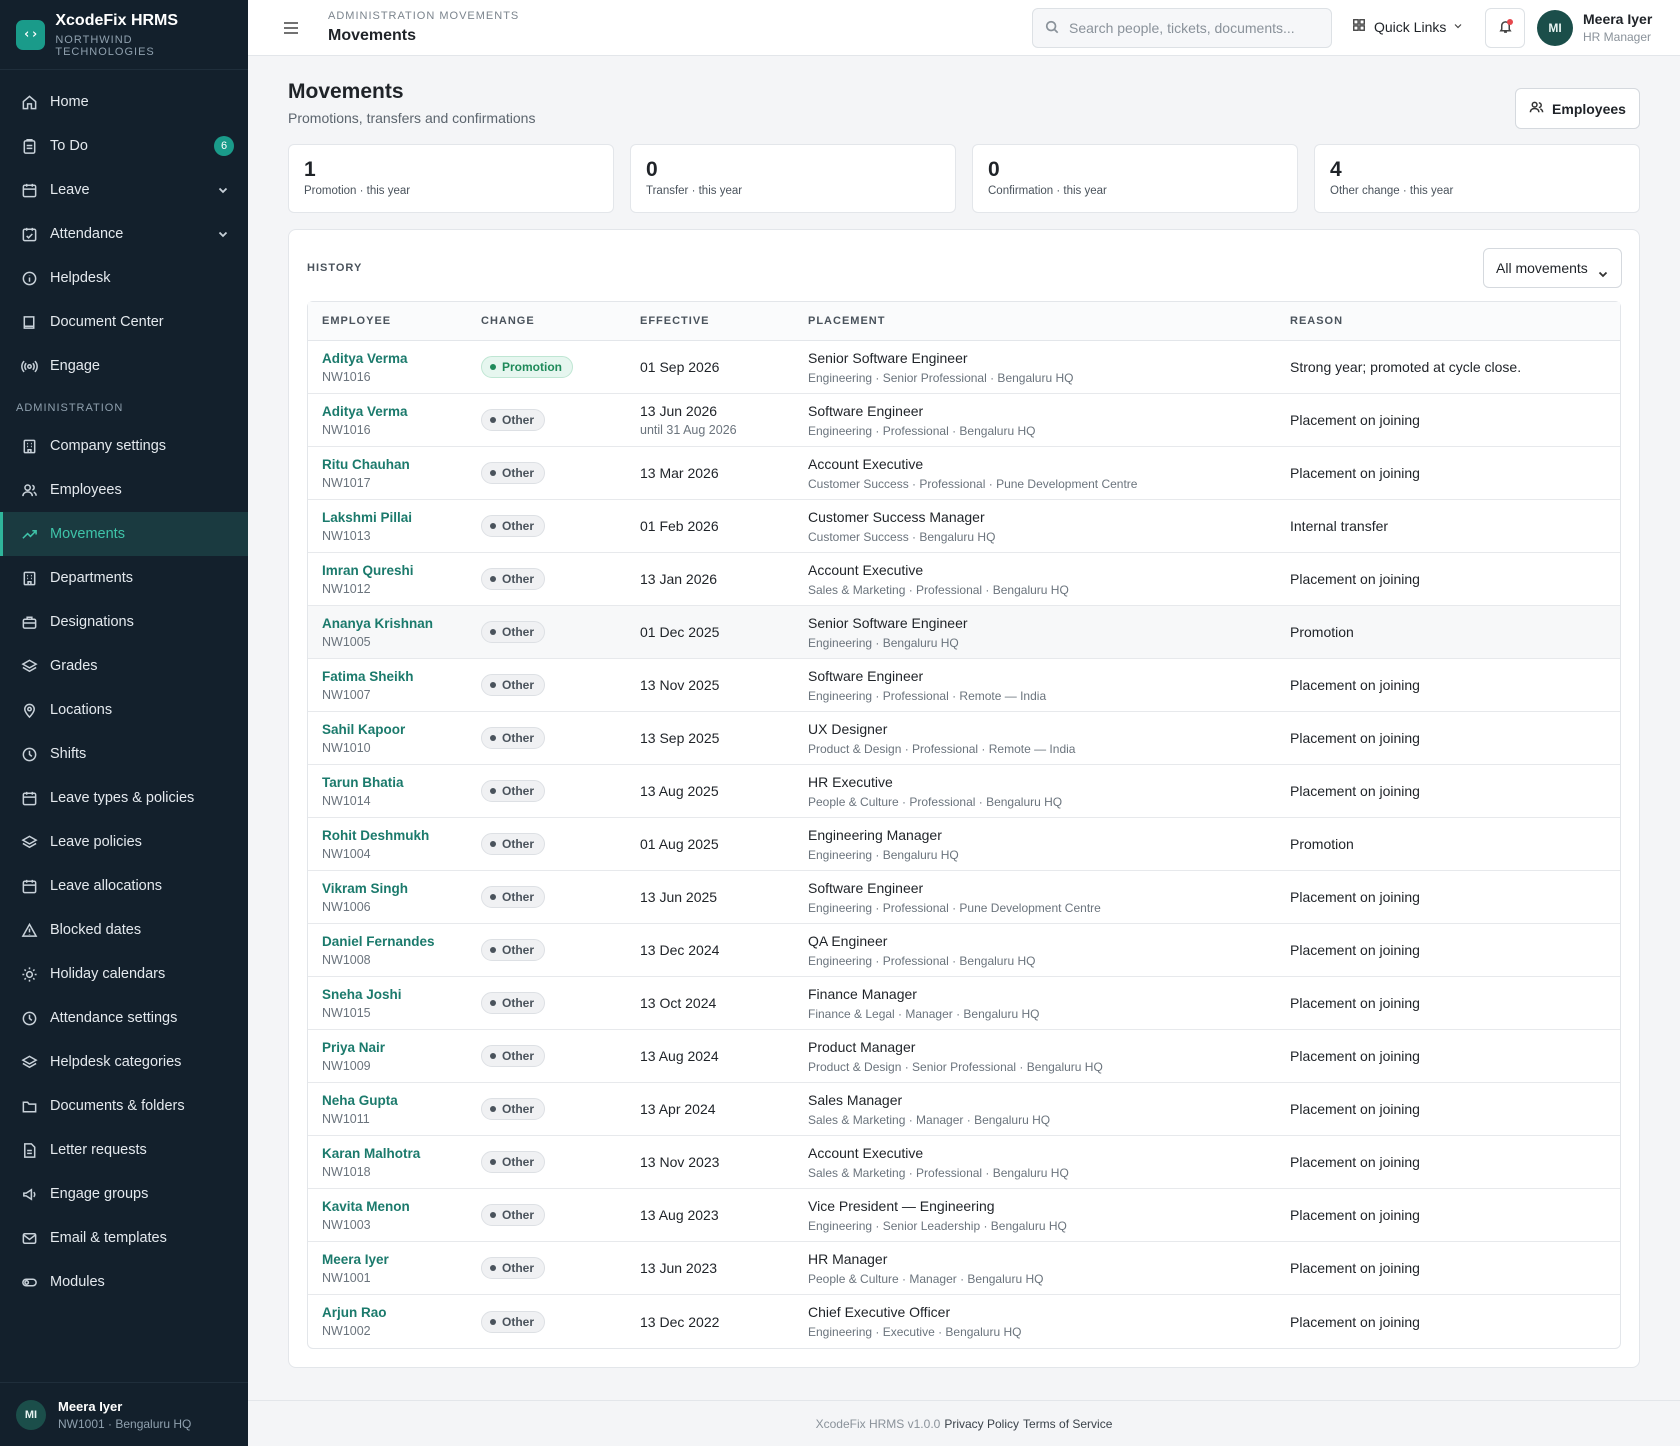  What do you see at coordinates (401, 1153) in the screenshot?
I see `employee-name-link: Karan Malhotra` at bounding box center [401, 1153].